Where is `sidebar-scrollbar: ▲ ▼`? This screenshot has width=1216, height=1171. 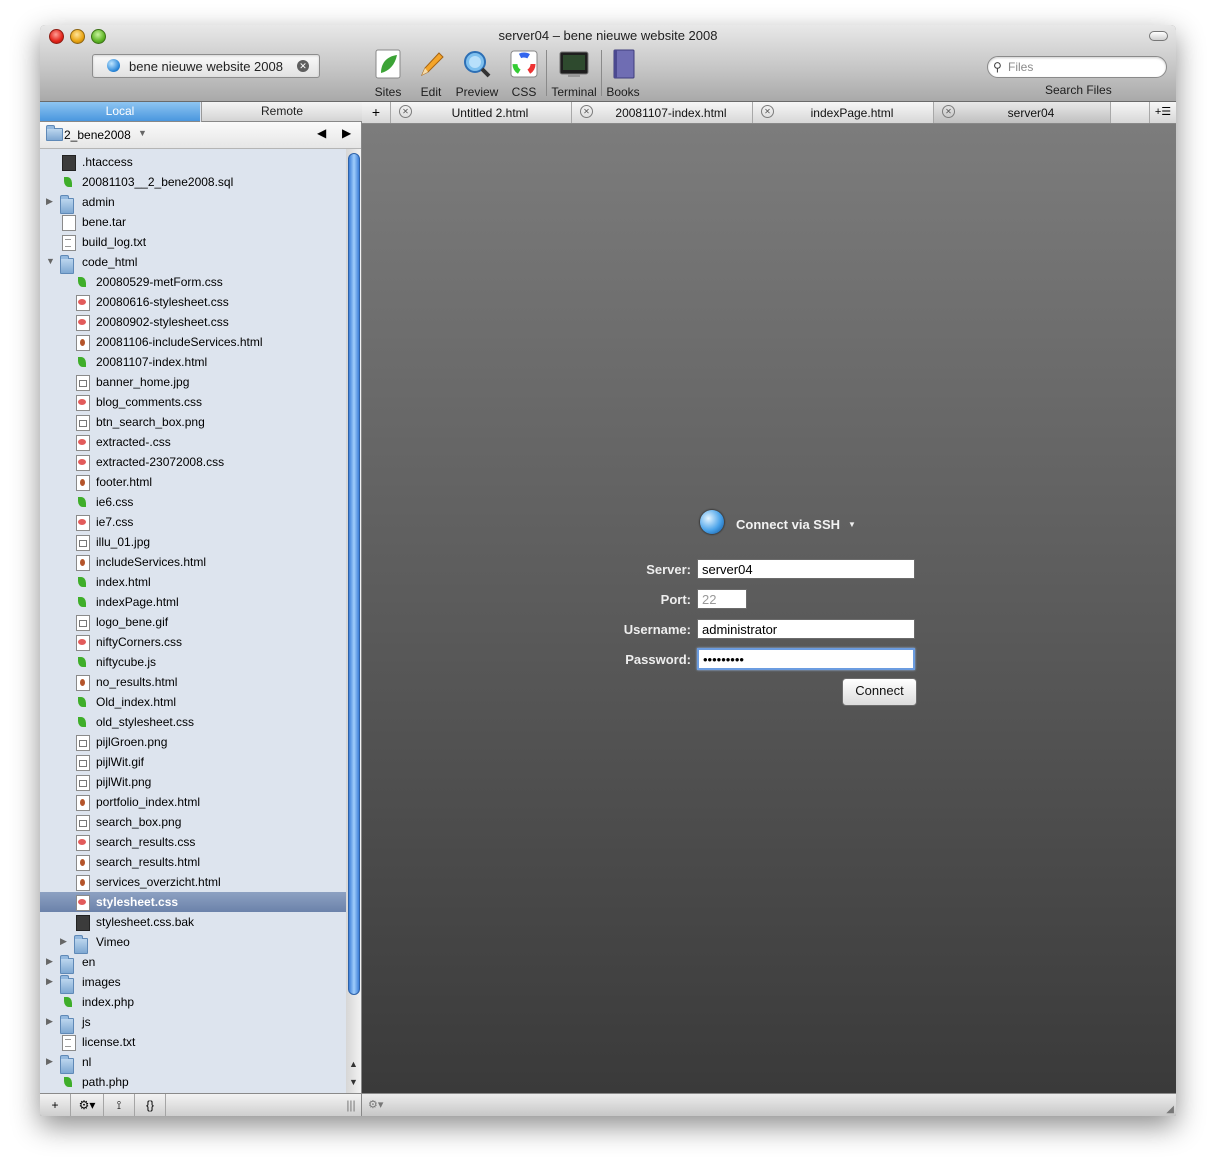
sidebar-scrollbar: ▲ ▼ is located at coordinates (353, 621).